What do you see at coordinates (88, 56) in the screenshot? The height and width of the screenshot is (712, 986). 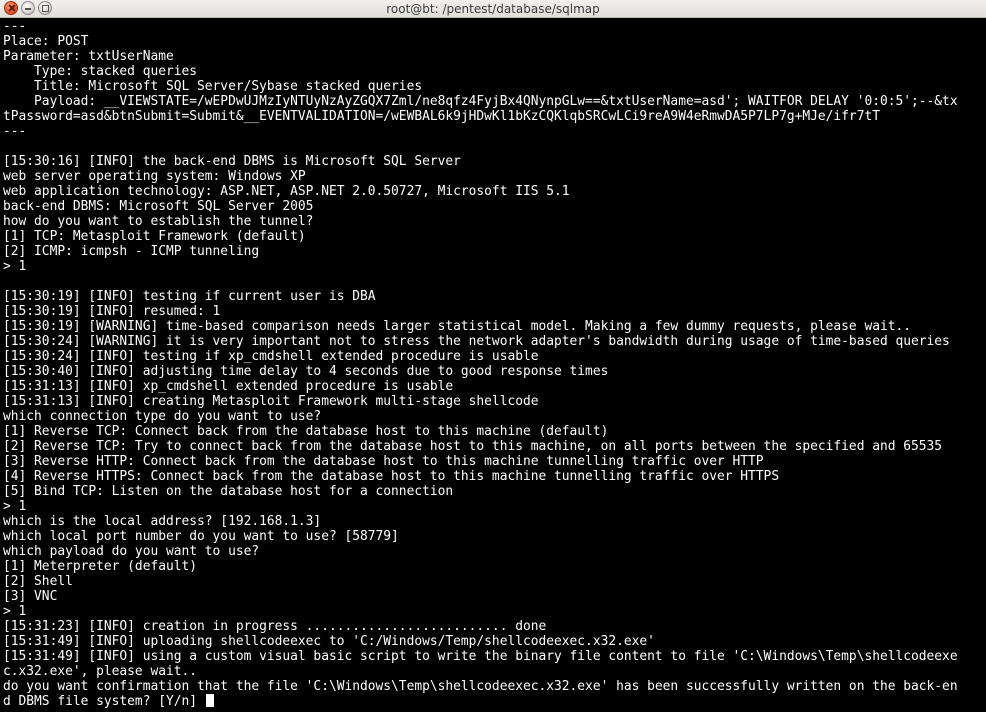 I see `terminal-line: Parameter: txtUserName` at bounding box center [88, 56].